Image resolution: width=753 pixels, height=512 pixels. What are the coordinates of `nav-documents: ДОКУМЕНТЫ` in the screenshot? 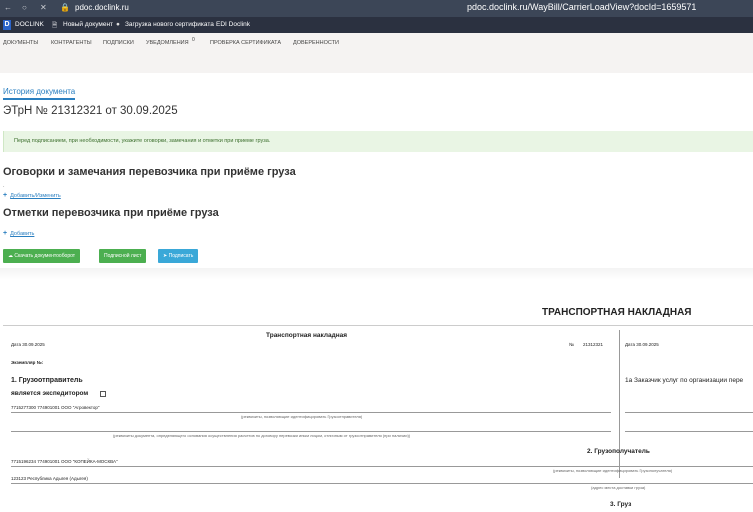 It's located at (20, 43).